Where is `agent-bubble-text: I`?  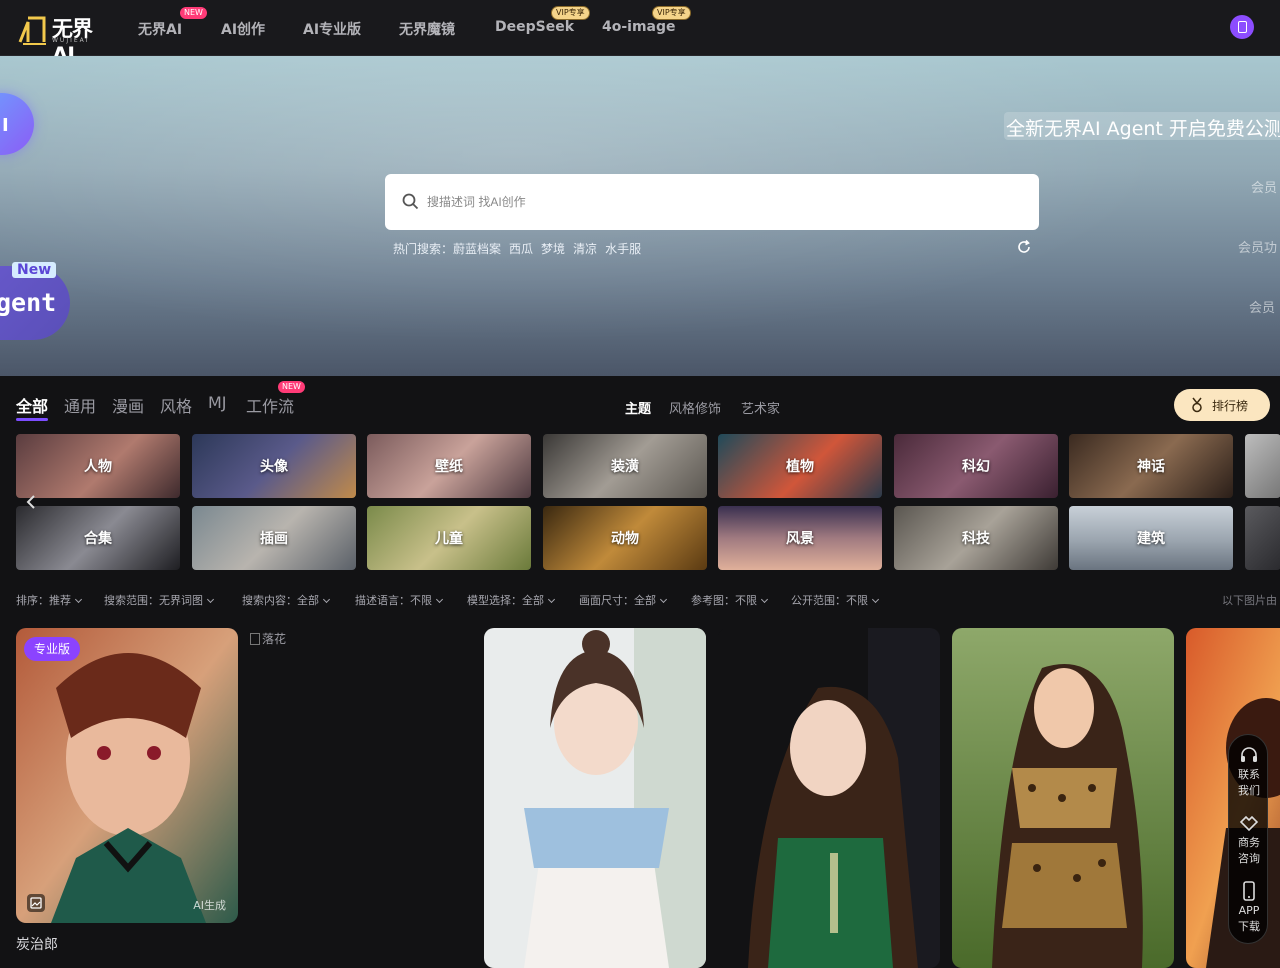
agent-bubble-text: I is located at coordinates (5, 125).